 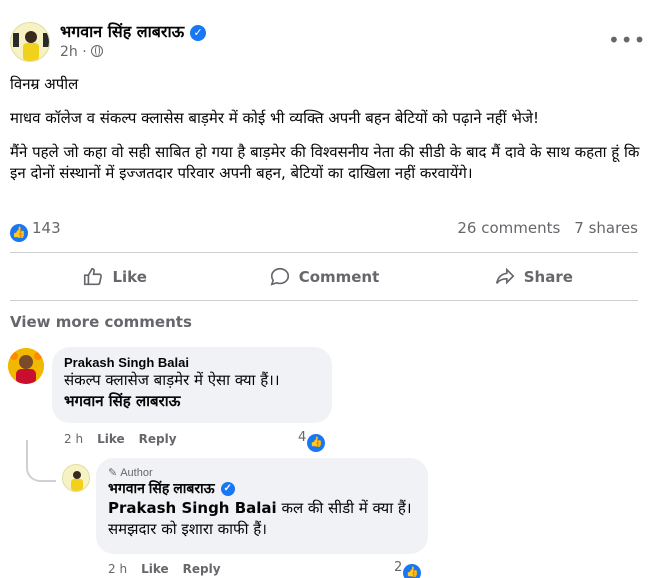 I want to click on post-meta: 2h ·, so click(x=81, y=52).